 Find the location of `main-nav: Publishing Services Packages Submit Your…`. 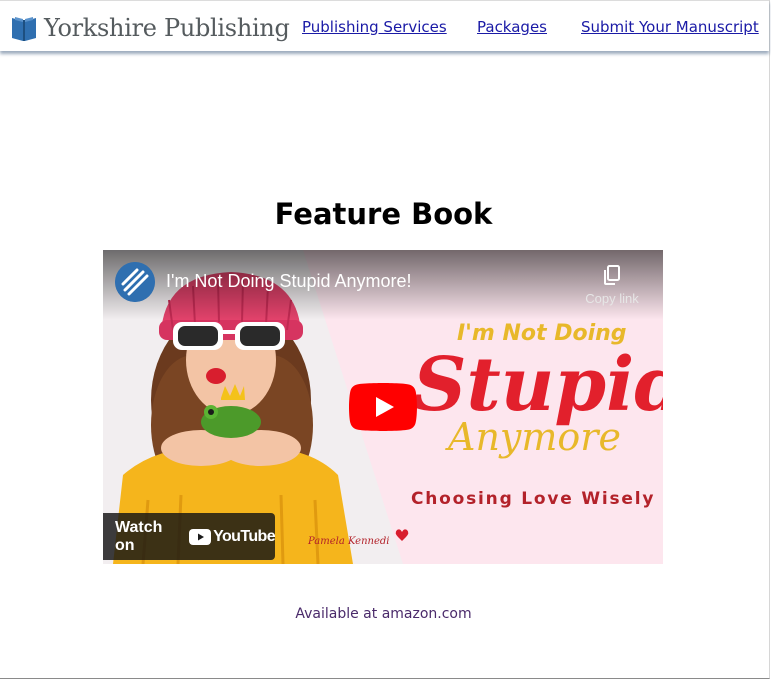

main-nav: Publishing Services Packages Submit Your… is located at coordinates (384, 28).